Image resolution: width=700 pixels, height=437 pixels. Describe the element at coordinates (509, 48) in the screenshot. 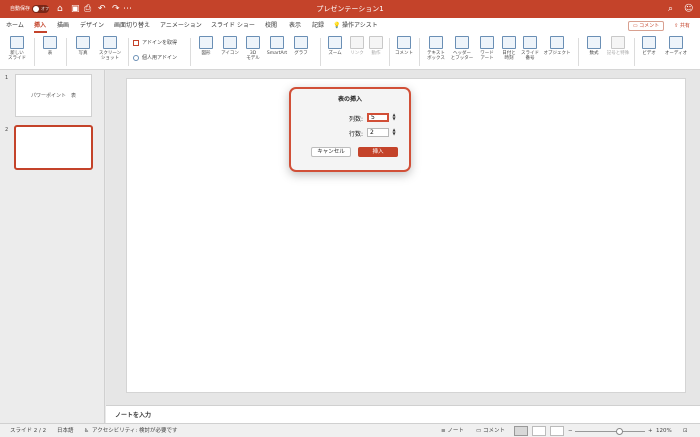

I see `date-time-button: 日付と 時刻` at that location.